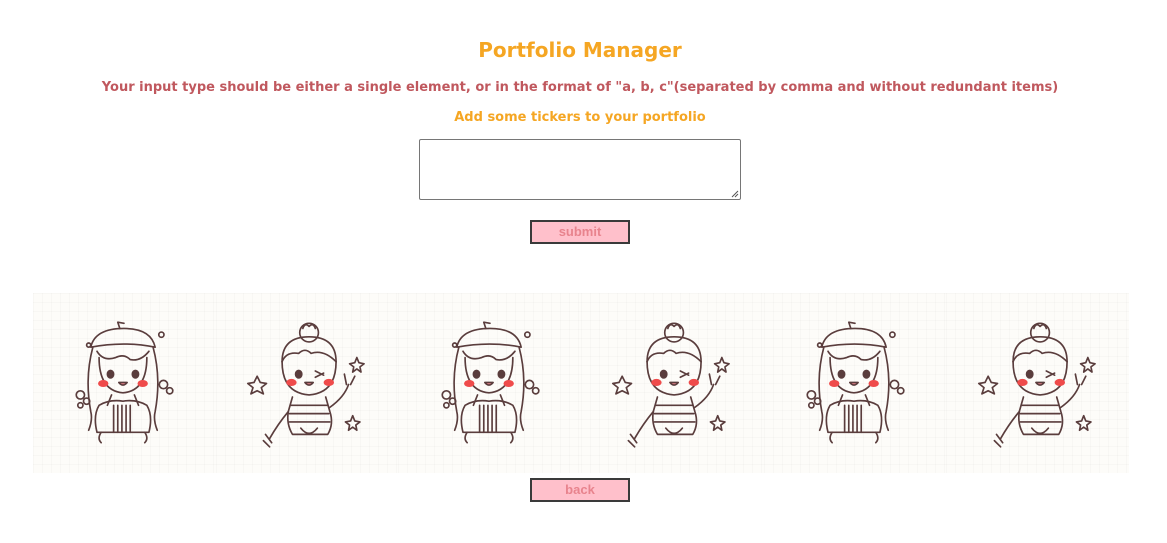 This screenshot has width=1167, height=543. What do you see at coordinates (580, 490) in the screenshot?
I see `back-button: back` at bounding box center [580, 490].